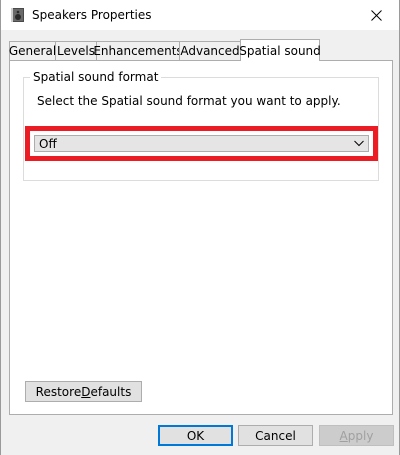 The image size is (400, 455). I want to click on restore-defaults-button: Restore Defaults, so click(83, 391).